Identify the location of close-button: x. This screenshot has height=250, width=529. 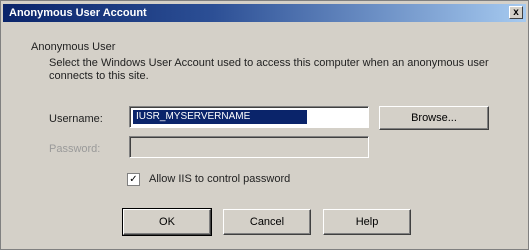
(516, 12).